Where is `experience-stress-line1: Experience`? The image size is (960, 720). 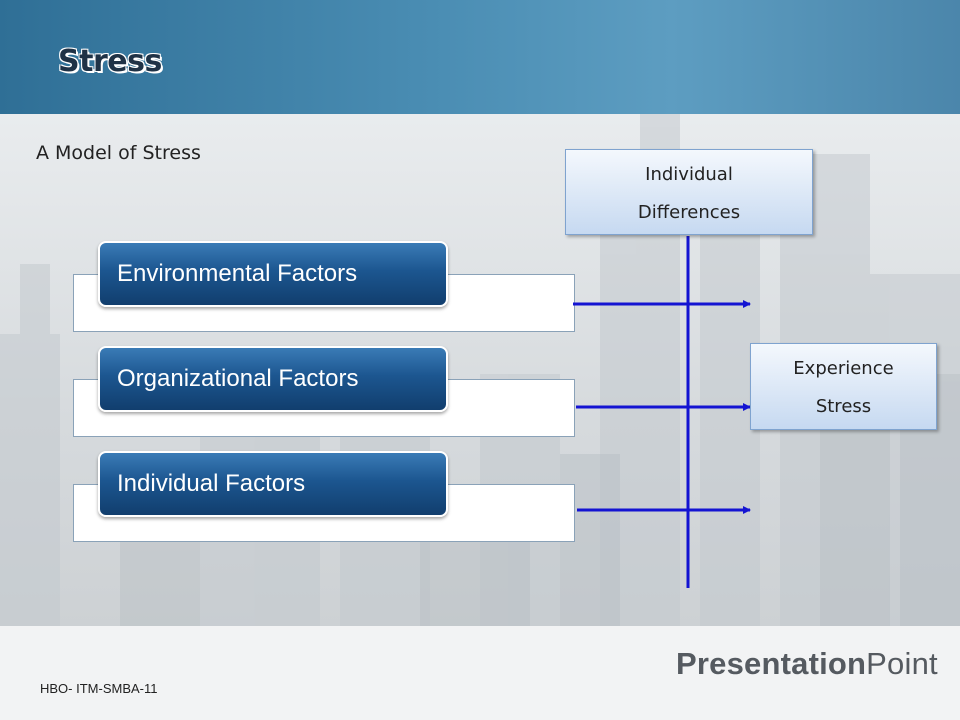
experience-stress-line1: Experience is located at coordinates (843, 368).